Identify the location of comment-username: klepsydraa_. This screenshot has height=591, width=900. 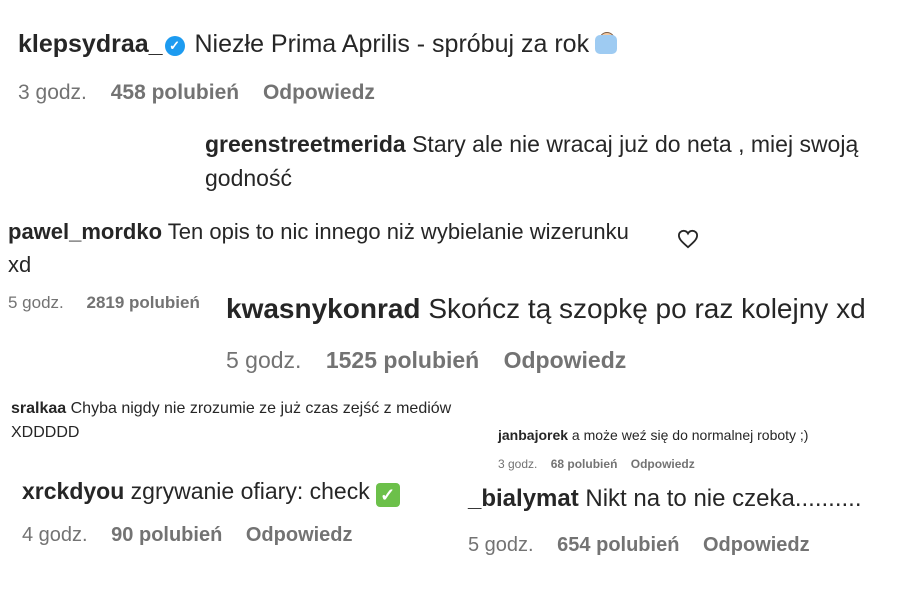
(90, 44).